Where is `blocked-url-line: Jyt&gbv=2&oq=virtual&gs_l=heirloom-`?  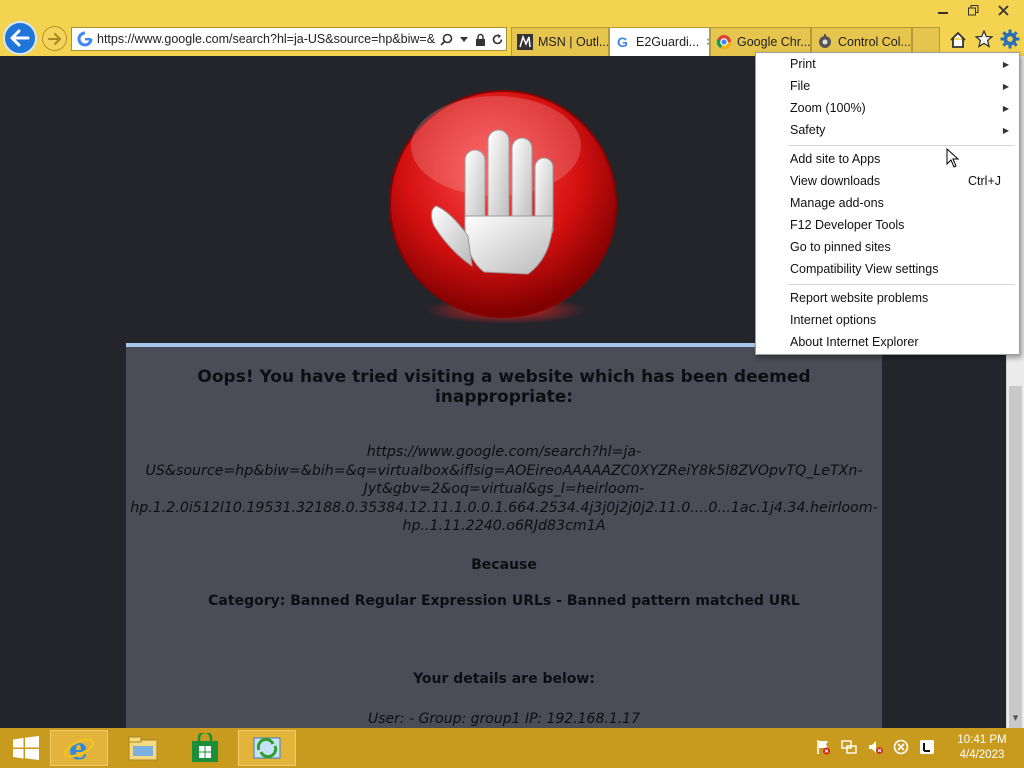 blocked-url-line: Jyt&gbv=2&oq=virtual&gs_l=heirloom- is located at coordinates (504, 489).